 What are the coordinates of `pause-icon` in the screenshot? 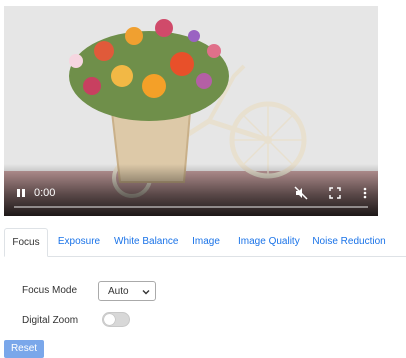 It's located at (21, 193).